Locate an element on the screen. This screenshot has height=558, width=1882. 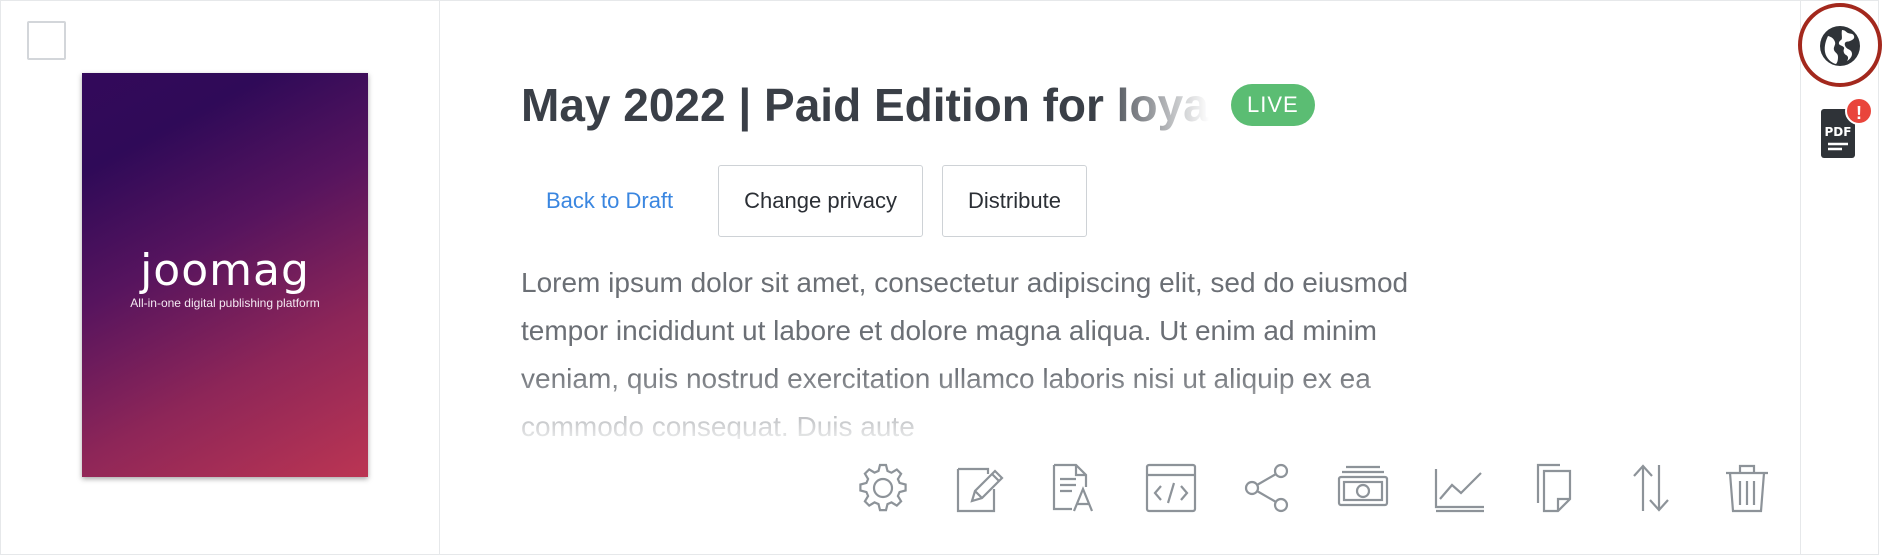
globe-icon is located at coordinates (1840, 46).